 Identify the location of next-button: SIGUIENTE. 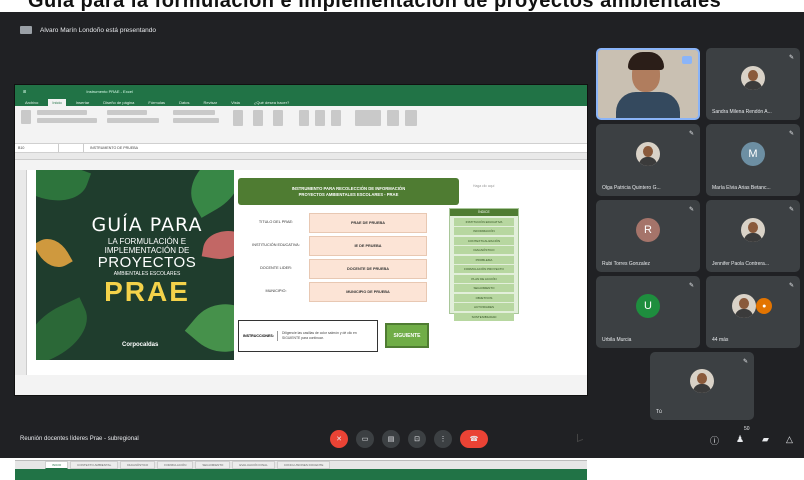
(407, 335).